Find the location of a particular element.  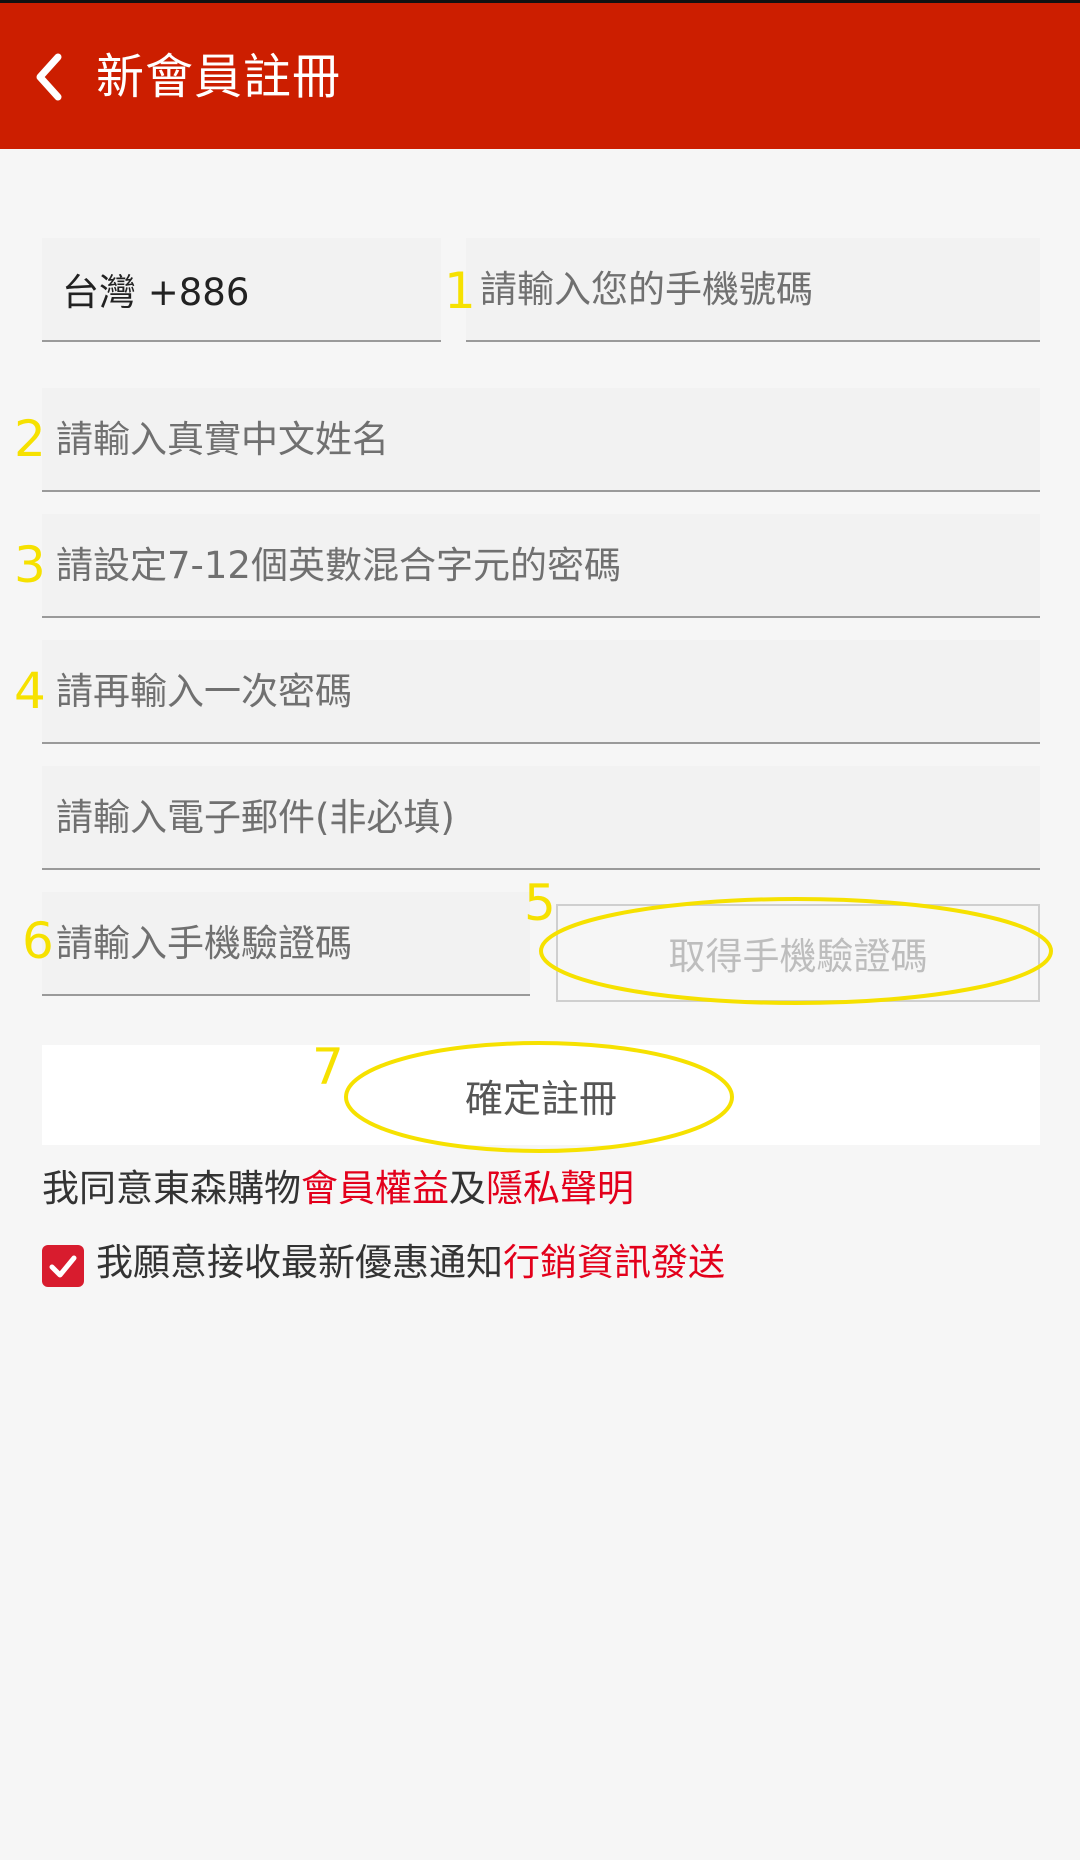

annotation-number-1: 1 is located at coordinates (460, 291).